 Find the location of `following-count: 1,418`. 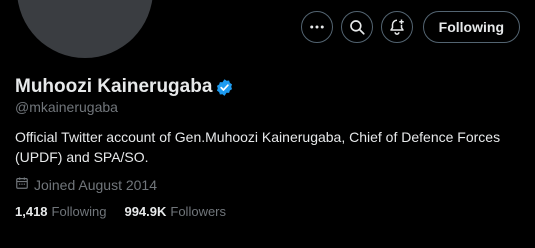

following-count: 1,418 is located at coordinates (31, 211).